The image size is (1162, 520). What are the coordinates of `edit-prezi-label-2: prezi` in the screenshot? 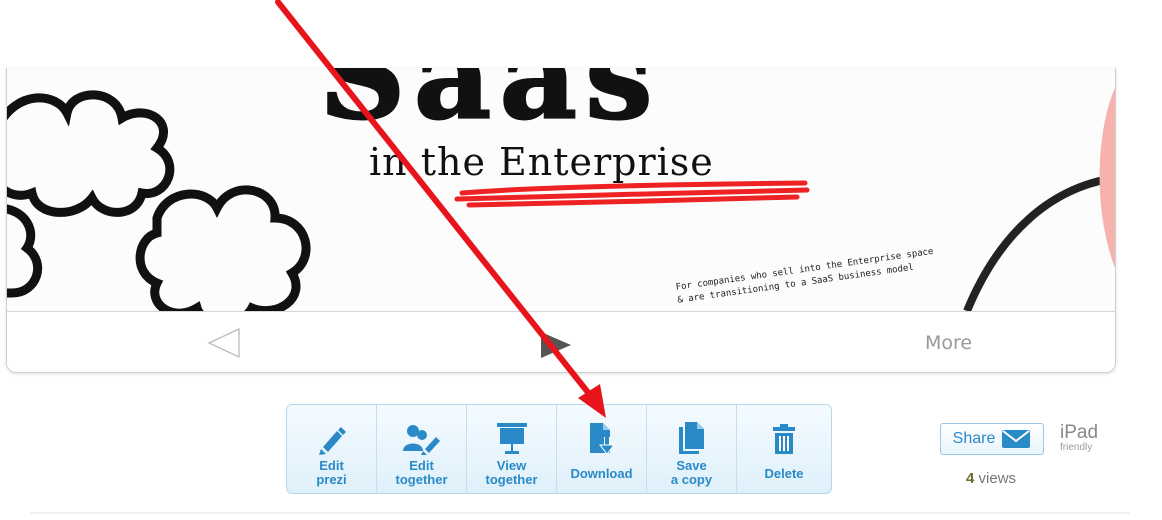 It's located at (331, 479).